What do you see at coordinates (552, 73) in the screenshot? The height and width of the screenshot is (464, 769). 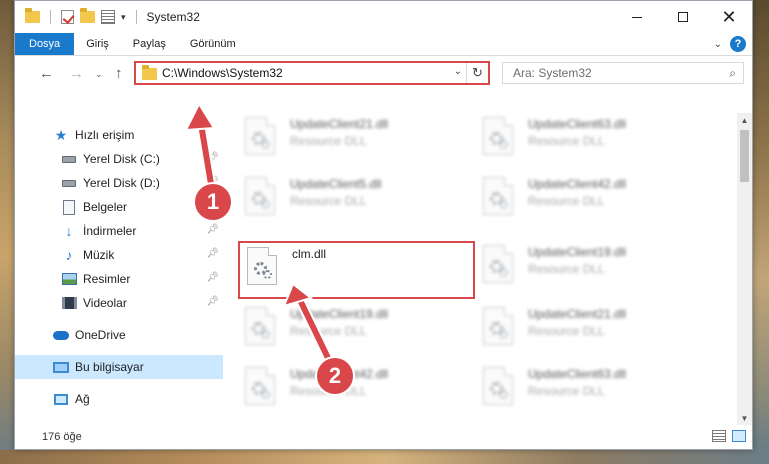 I see `search-placeholder: Ara: System32` at bounding box center [552, 73].